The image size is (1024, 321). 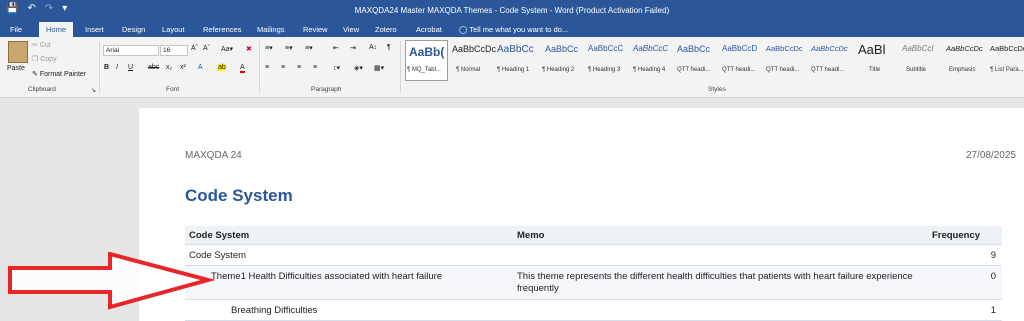 What do you see at coordinates (429, 29) in the screenshot?
I see `tab-acrobat: Acrobat` at bounding box center [429, 29].